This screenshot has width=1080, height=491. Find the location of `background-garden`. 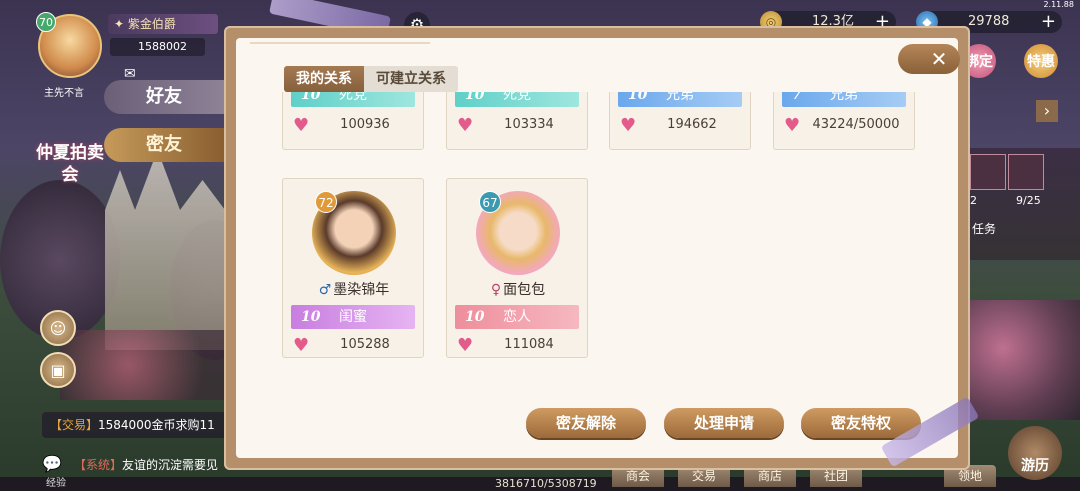

background-garden is located at coordinates (145, 365).